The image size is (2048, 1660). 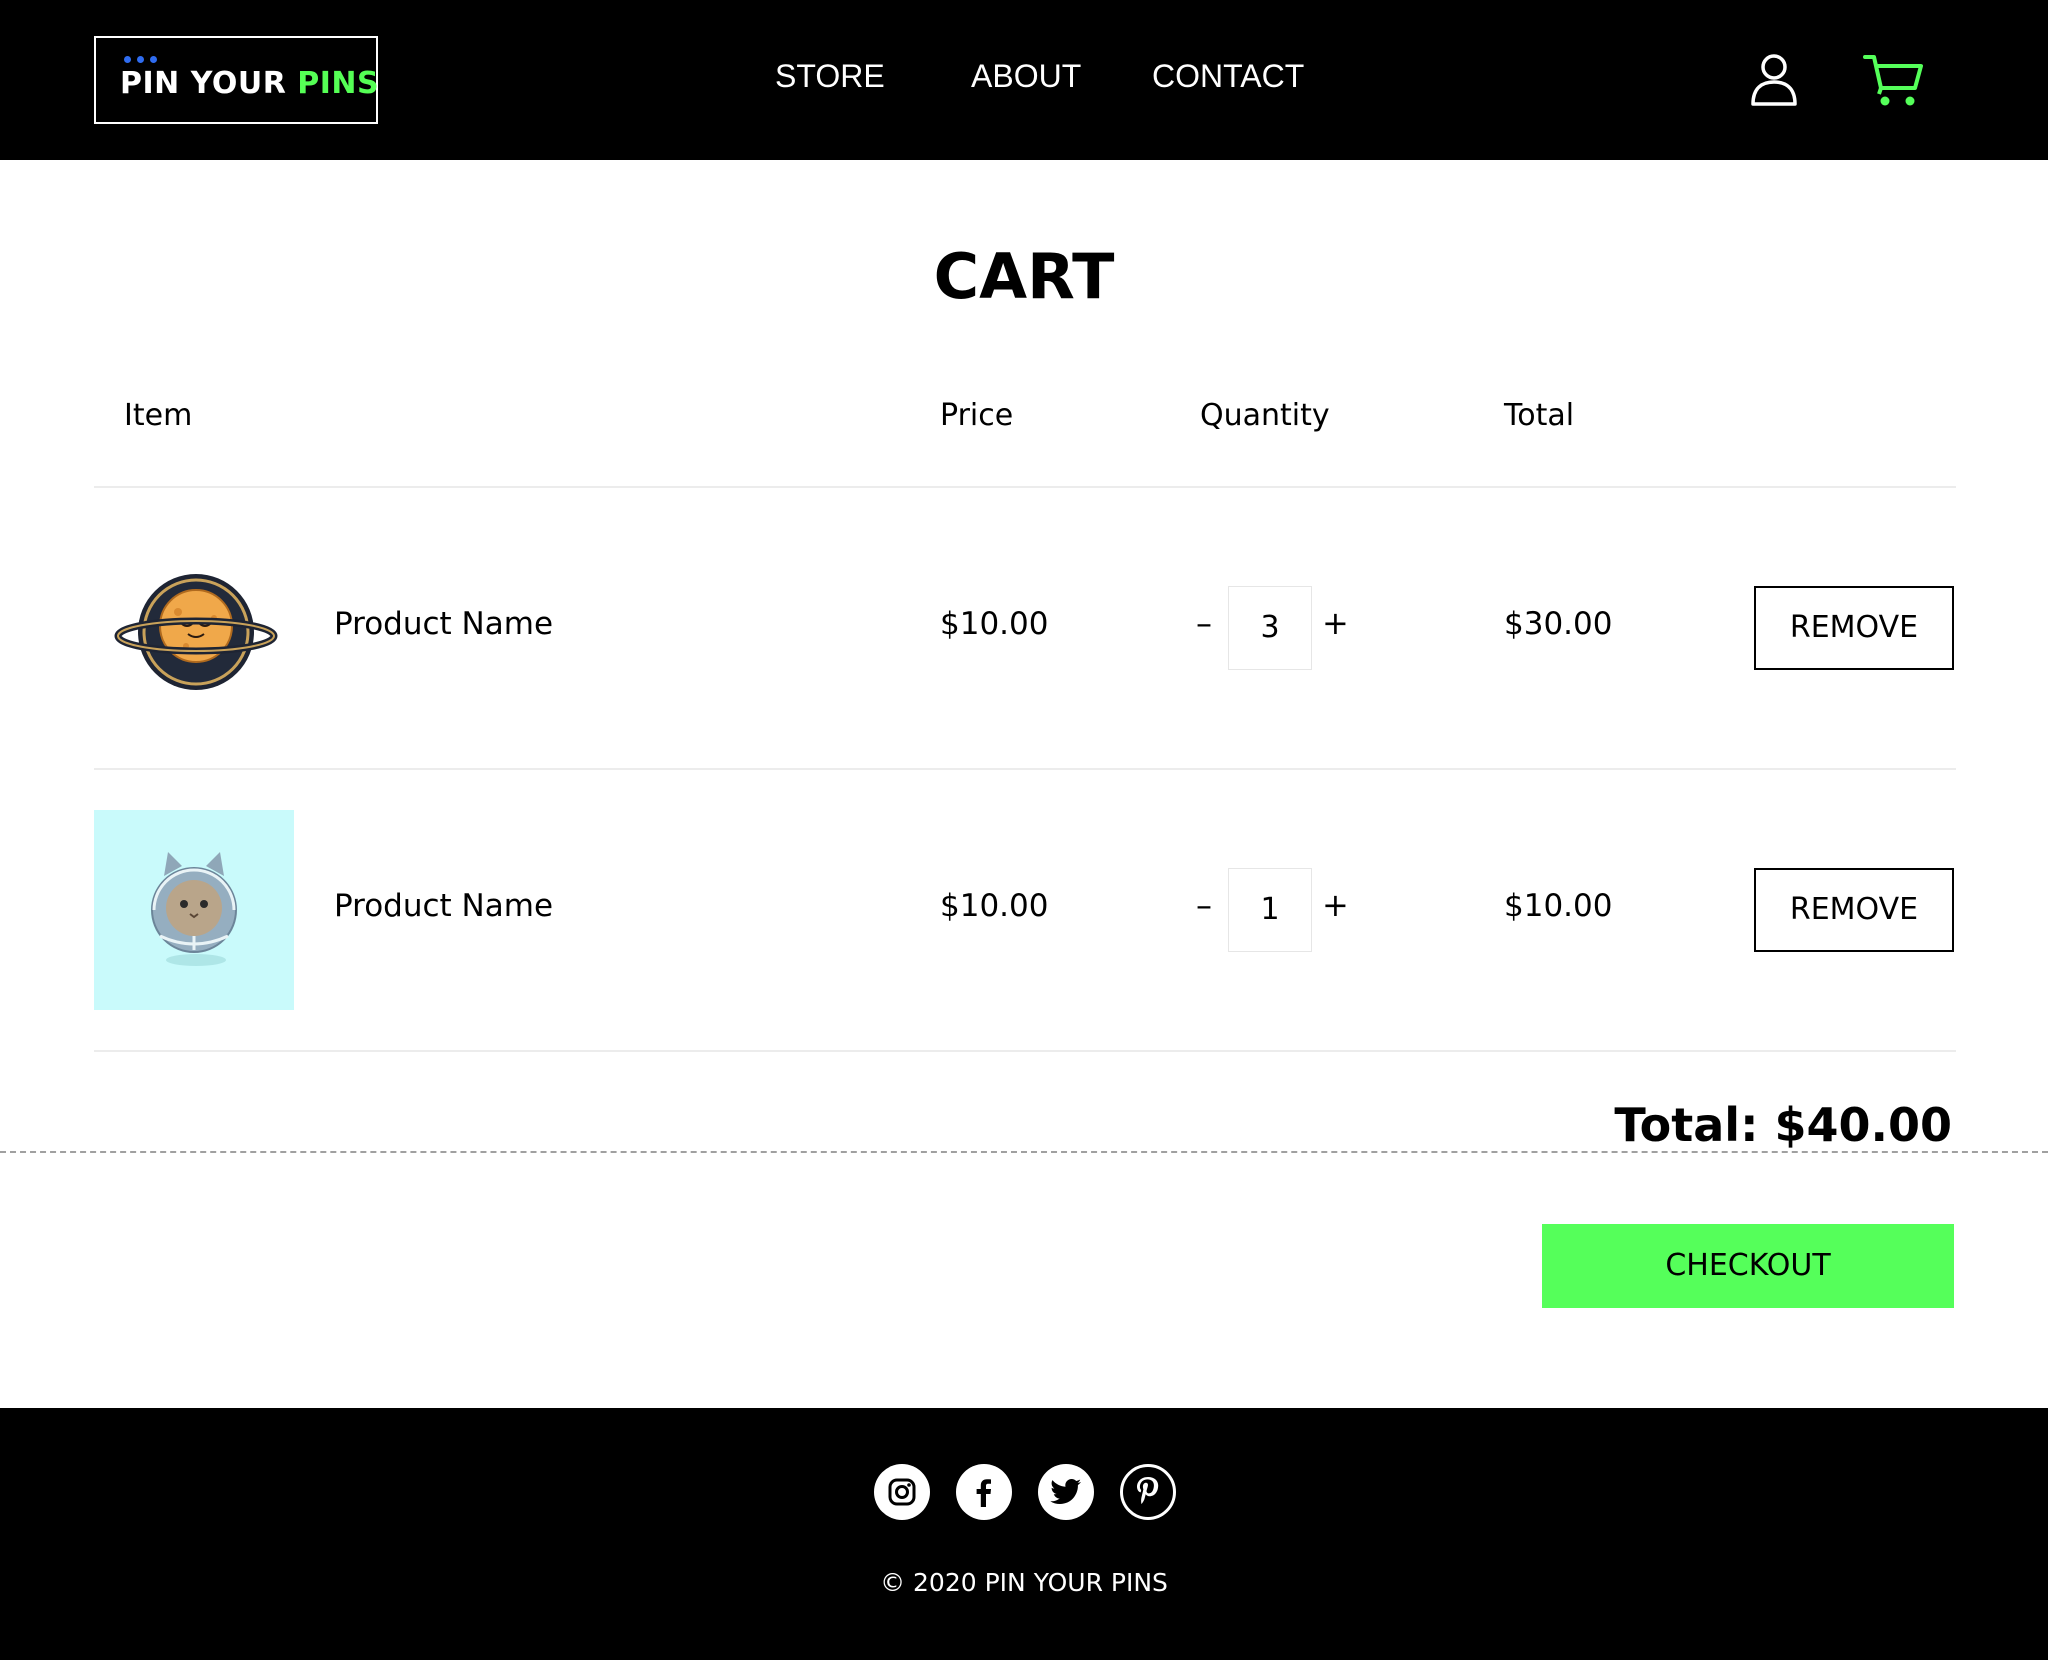 What do you see at coordinates (1024, 276) in the screenshot?
I see `page-title: CART` at bounding box center [1024, 276].